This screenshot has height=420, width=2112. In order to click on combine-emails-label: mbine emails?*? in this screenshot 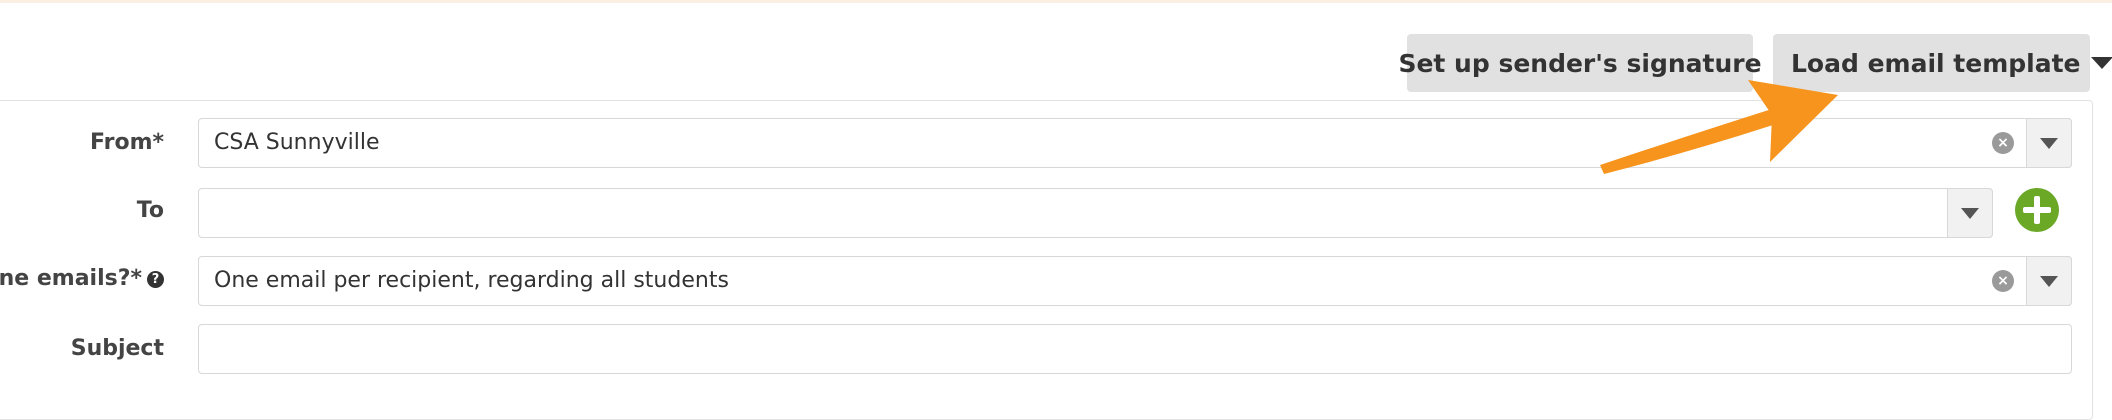, I will do `click(82, 278)`.